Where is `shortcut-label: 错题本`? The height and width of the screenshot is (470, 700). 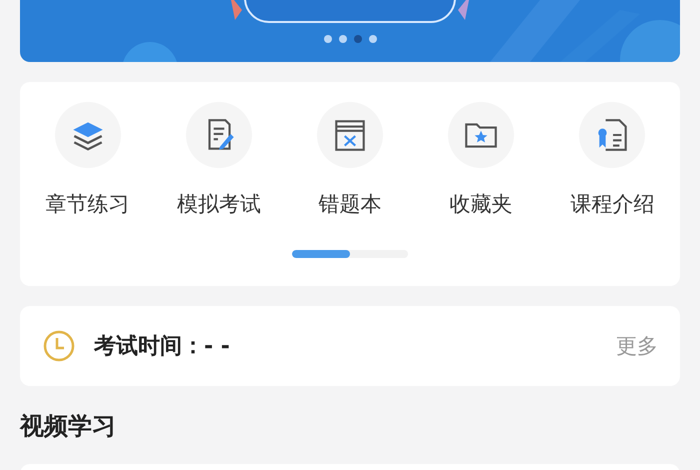 shortcut-label: 错题本 is located at coordinates (350, 204).